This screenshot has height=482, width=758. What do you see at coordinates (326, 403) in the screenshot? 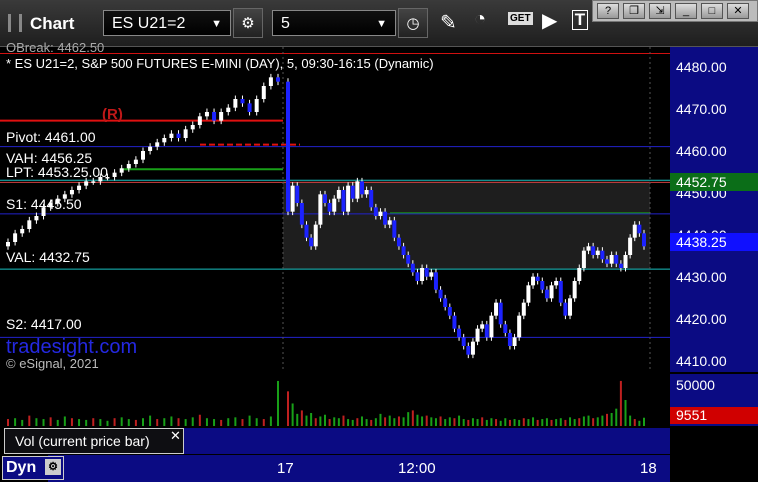
I see `volume-svg` at bounding box center [326, 403].